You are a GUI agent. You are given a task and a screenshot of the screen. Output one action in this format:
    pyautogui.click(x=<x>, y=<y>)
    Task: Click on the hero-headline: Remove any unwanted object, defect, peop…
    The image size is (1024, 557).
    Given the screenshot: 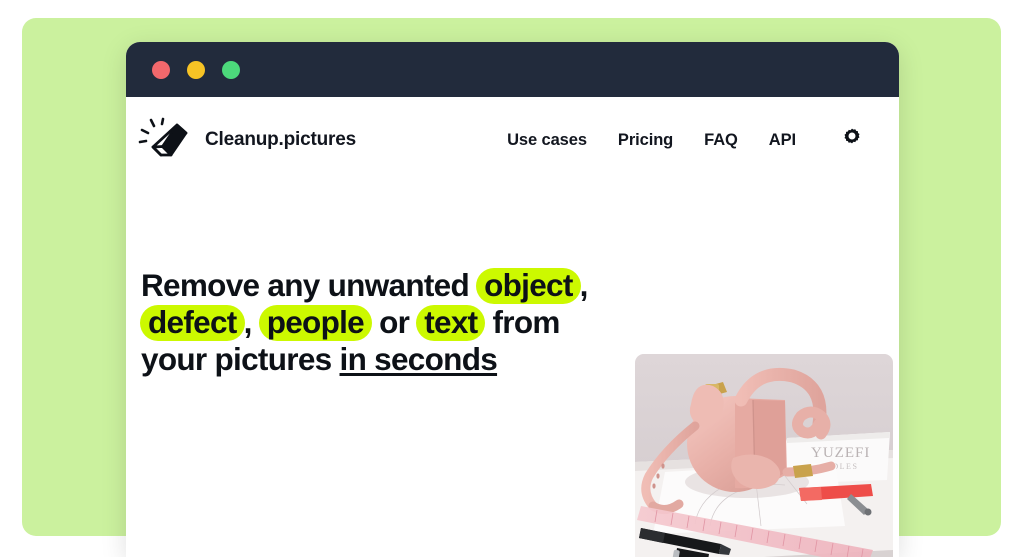 What is the action you would take?
    pyautogui.click(x=370, y=322)
    